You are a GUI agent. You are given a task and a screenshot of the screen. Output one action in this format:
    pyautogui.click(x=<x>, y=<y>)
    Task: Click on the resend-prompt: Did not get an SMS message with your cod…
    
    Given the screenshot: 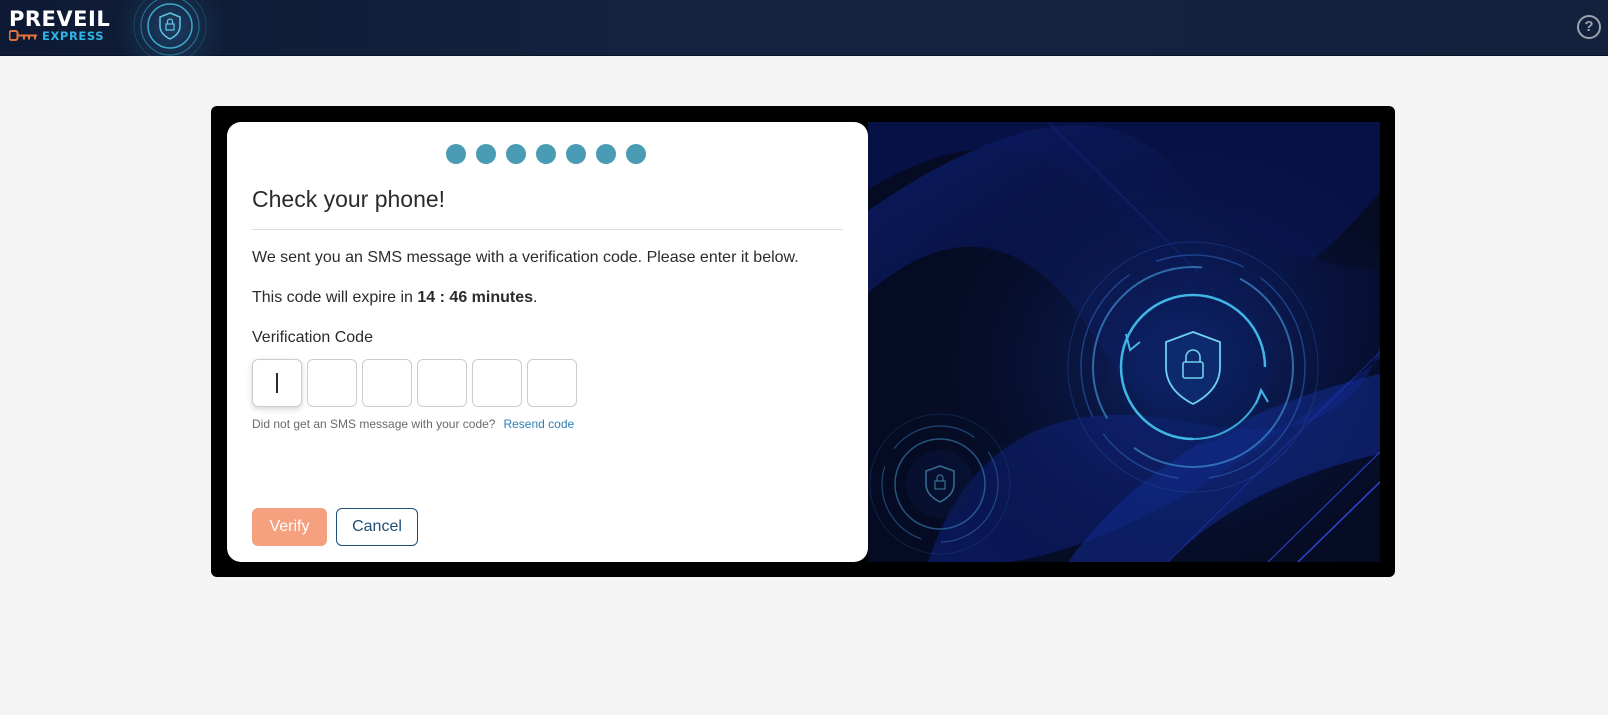 What is the action you would take?
    pyautogui.click(x=374, y=424)
    